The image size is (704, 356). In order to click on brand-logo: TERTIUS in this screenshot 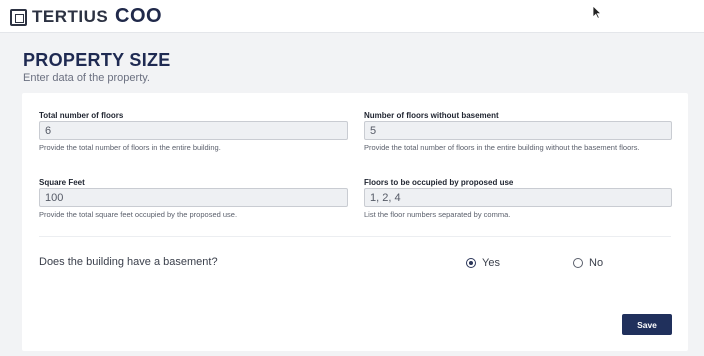, I will do `click(59, 17)`.